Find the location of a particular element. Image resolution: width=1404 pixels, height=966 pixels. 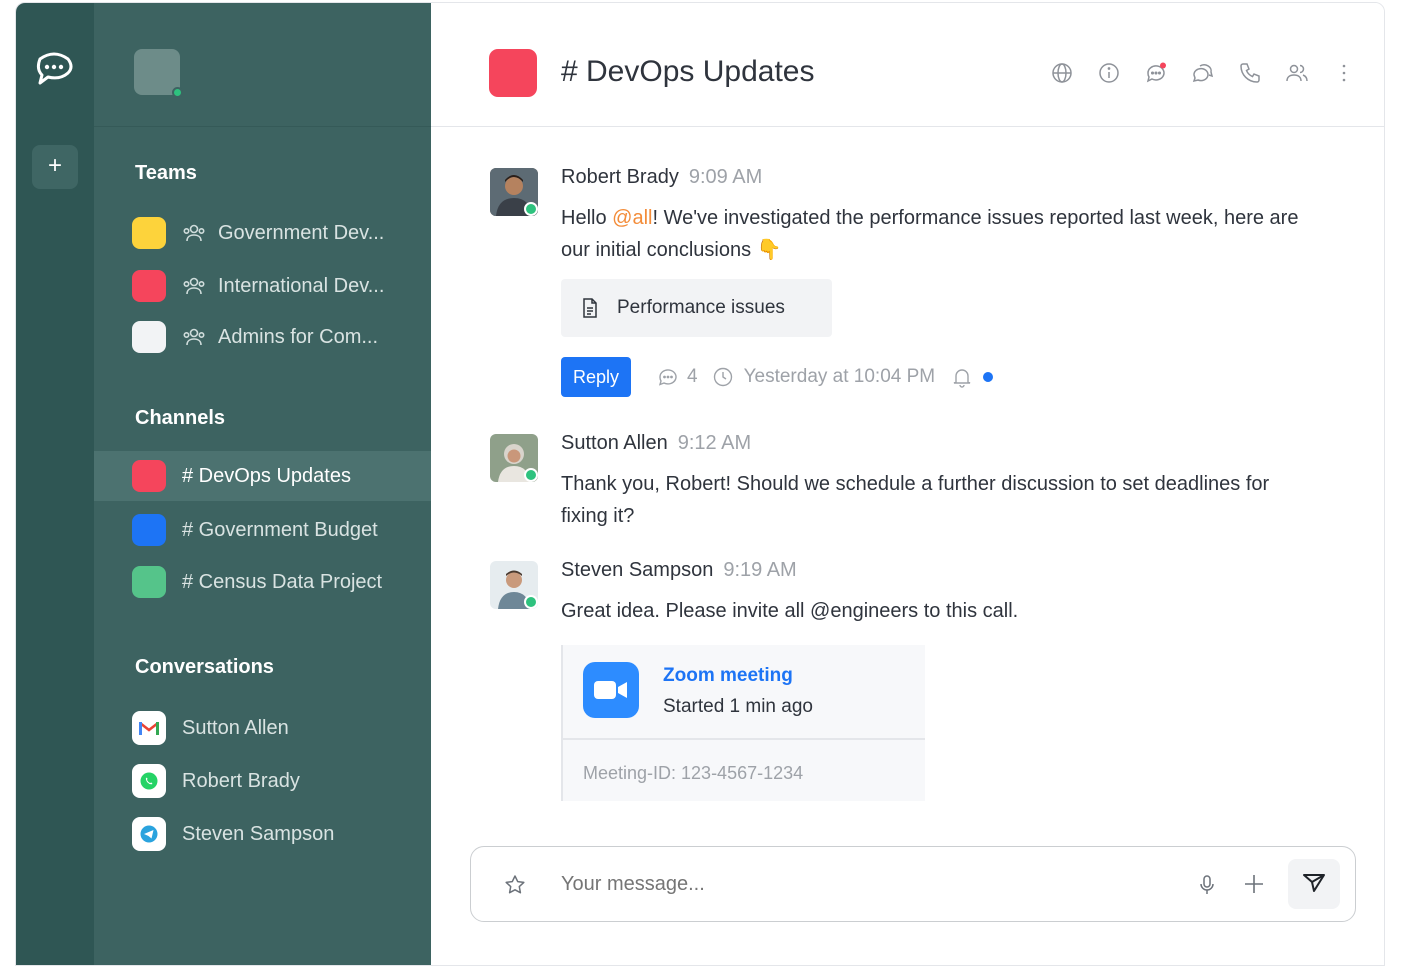

bell-icon is located at coordinates (962, 377).